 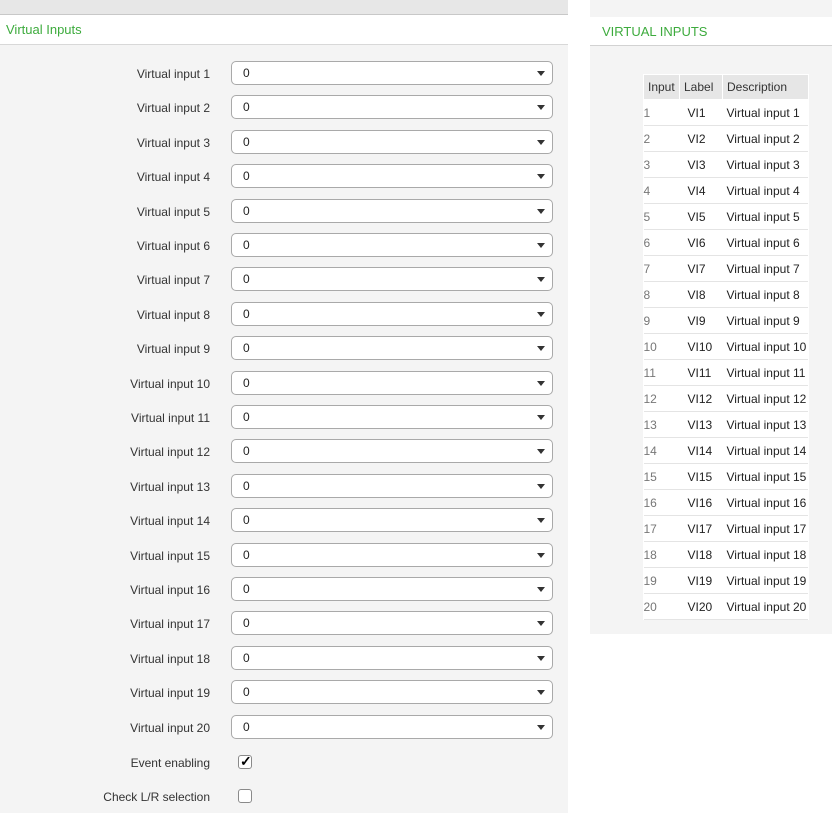 What do you see at coordinates (701, 450) in the screenshot?
I see `cell-label: VI14` at bounding box center [701, 450].